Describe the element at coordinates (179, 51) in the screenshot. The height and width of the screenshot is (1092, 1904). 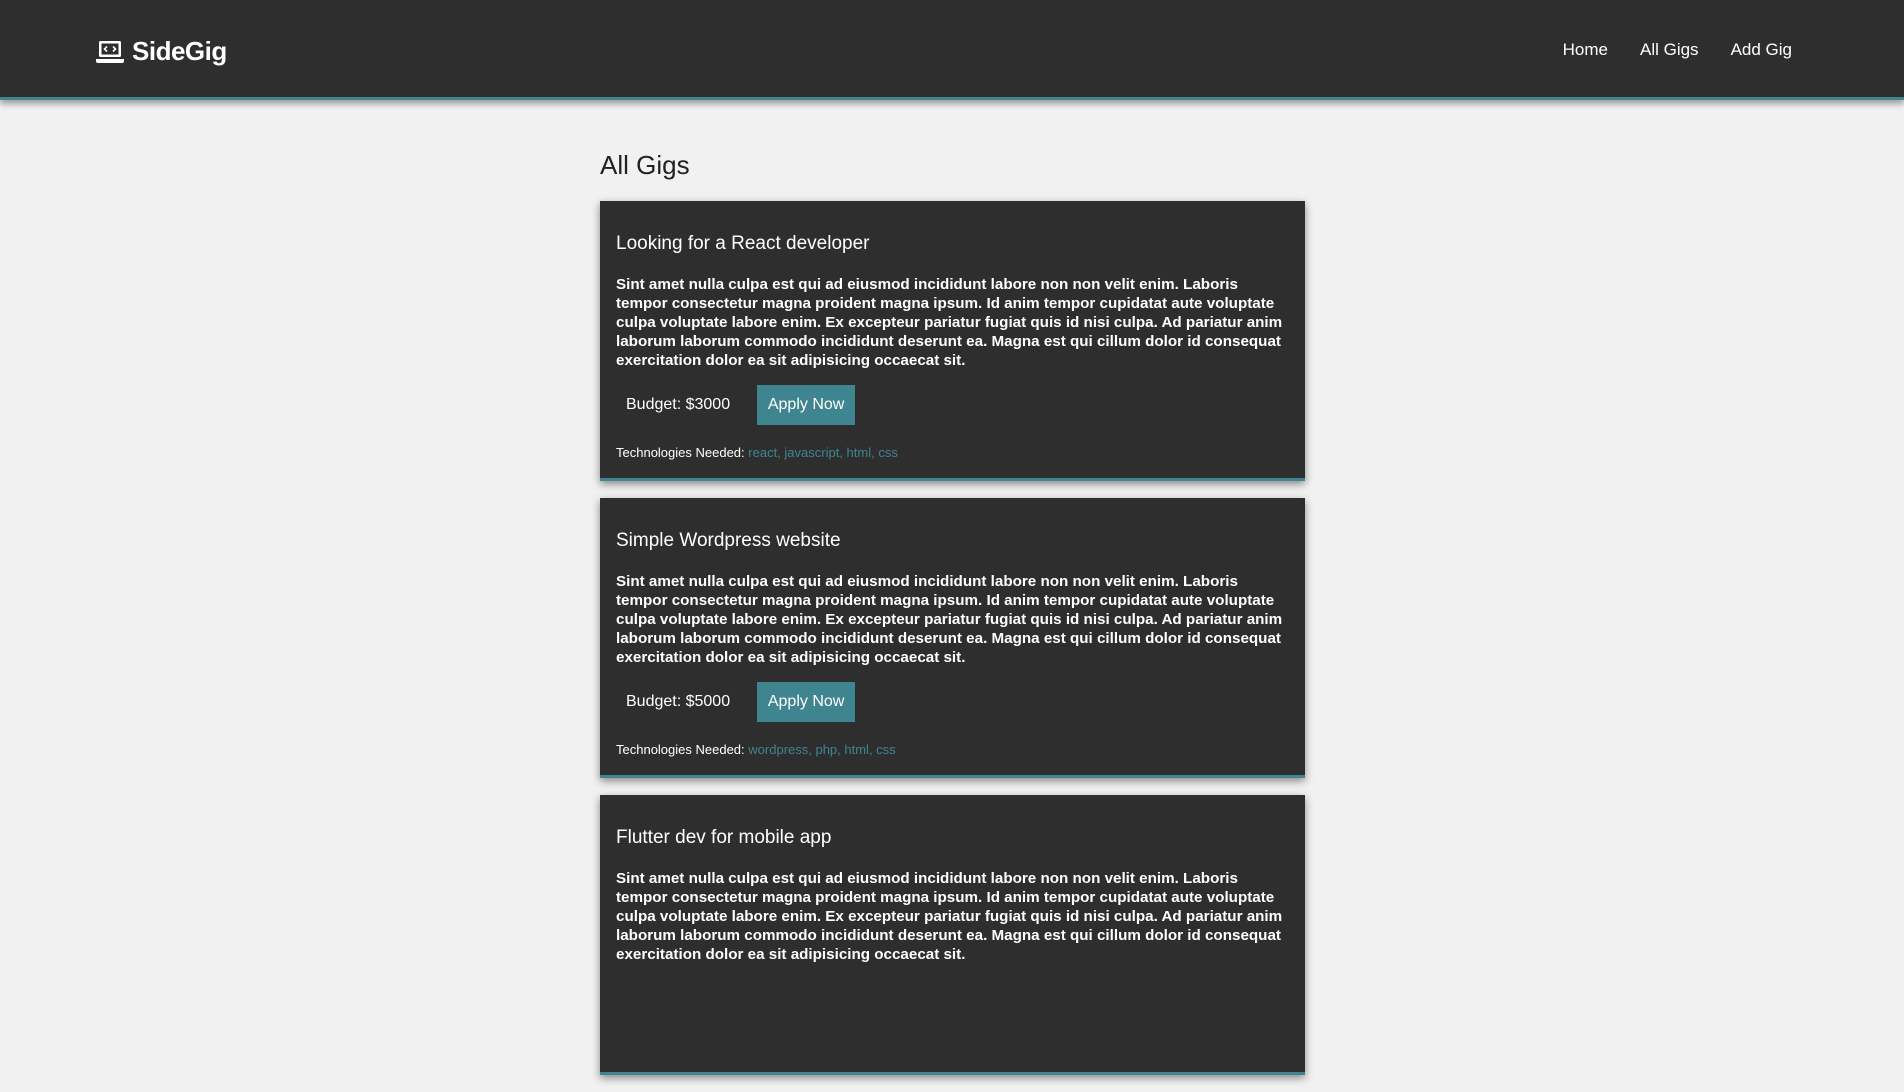
I see `brand-name: SideGig` at that location.